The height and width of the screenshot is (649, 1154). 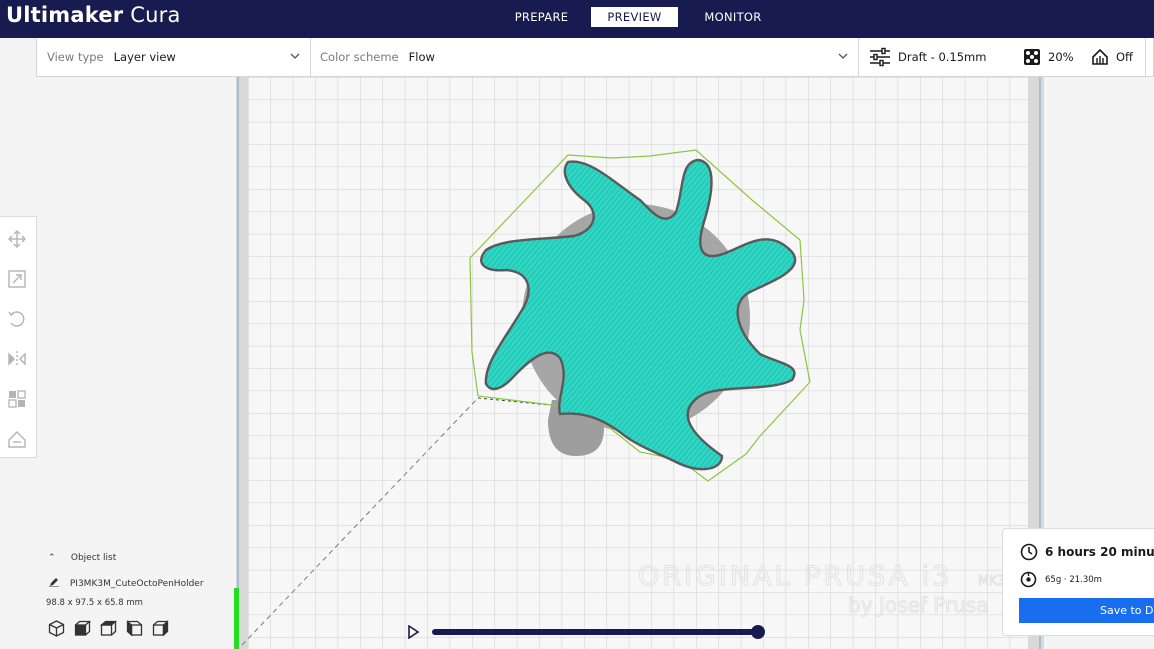 I want to click on view-3d-icon, so click(x=56, y=628).